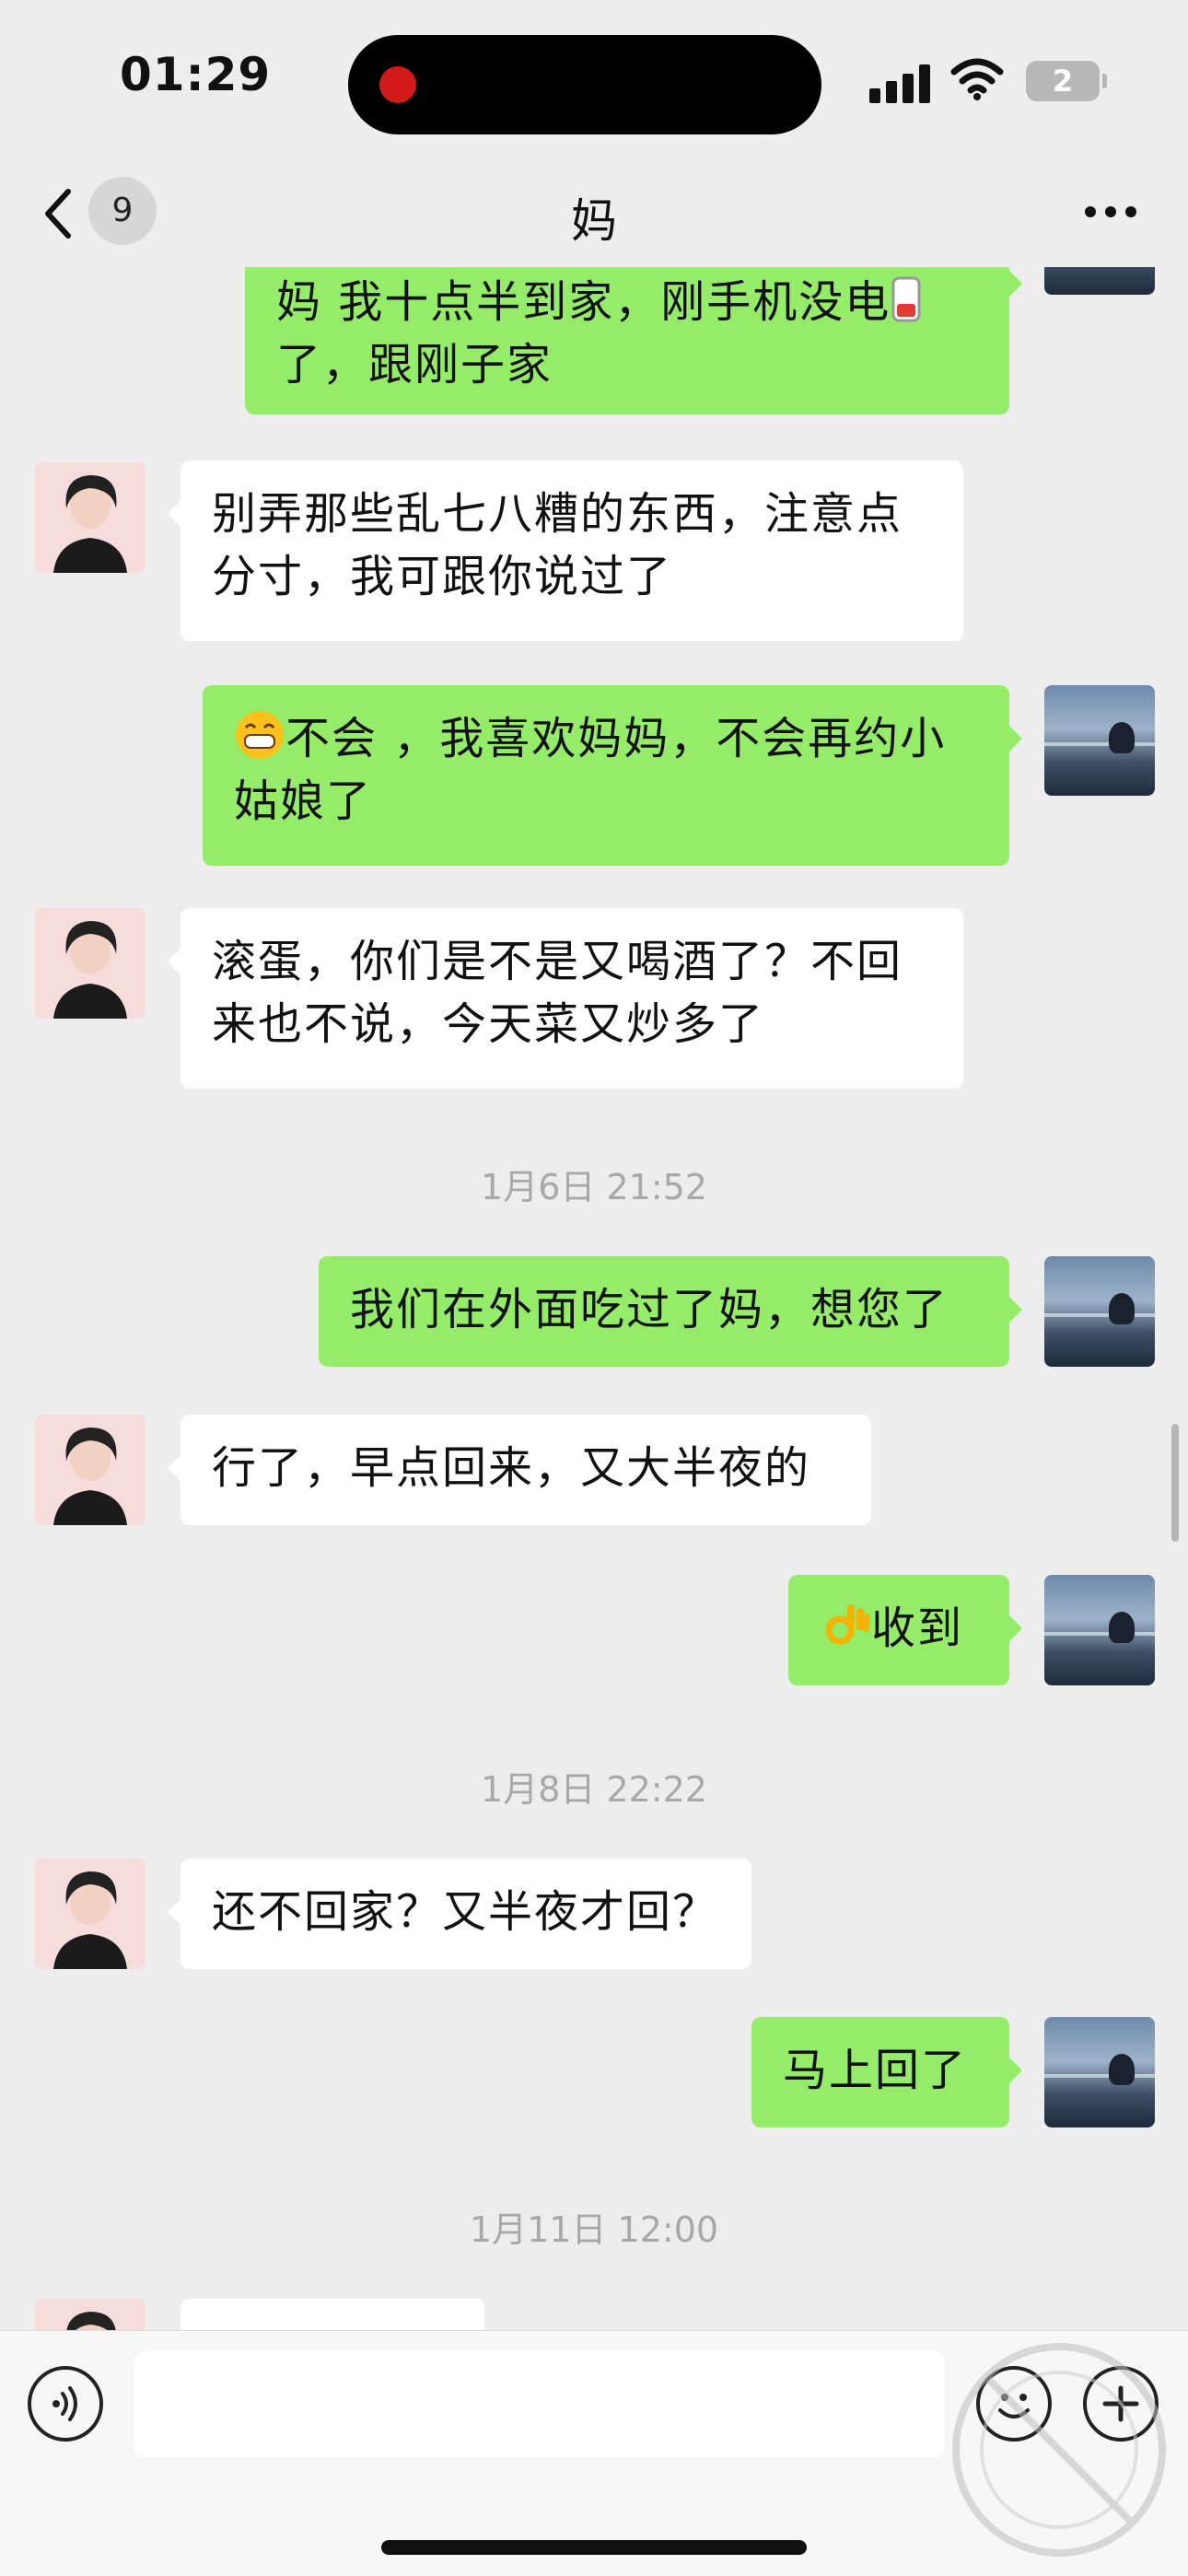 This screenshot has height=2576, width=1188. What do you see at coordinates (899, 83) in the screenshot?
I see `signal-icon` at bounding box center [899, 83].